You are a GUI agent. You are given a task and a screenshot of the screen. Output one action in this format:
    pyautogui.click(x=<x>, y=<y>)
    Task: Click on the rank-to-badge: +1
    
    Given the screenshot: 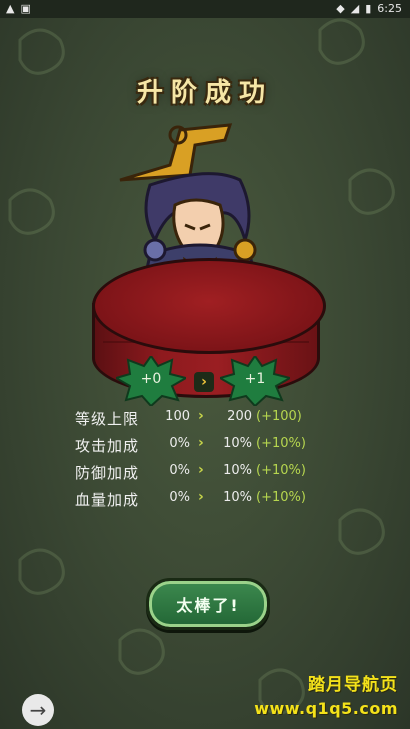 What is the action you would take?
    pyautogui.click(x=255, y=381)
    